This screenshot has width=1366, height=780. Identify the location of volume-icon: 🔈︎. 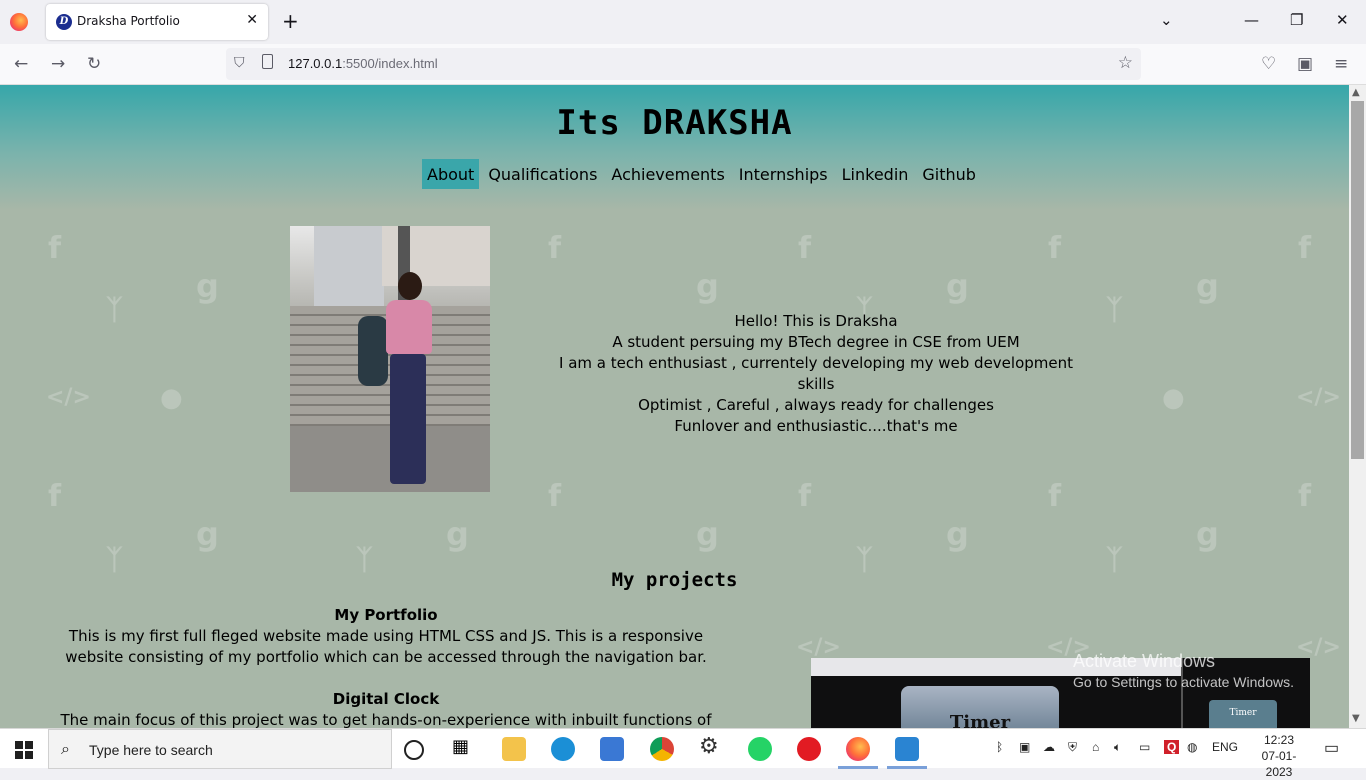
(1117, 747).